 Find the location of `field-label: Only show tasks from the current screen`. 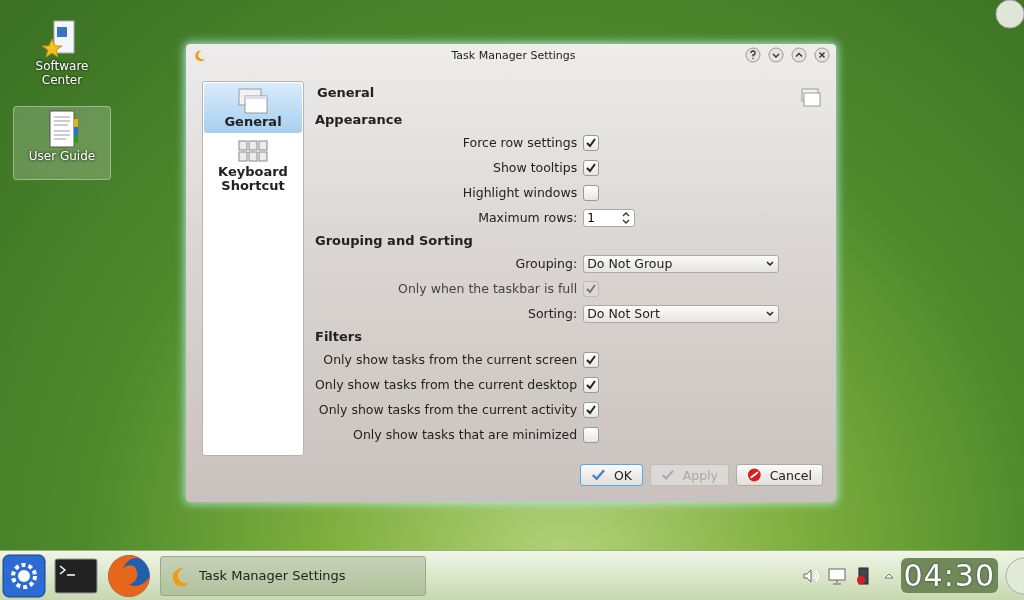

field-label: Only show tasks from the current screen is located at coordinates (450, 360).